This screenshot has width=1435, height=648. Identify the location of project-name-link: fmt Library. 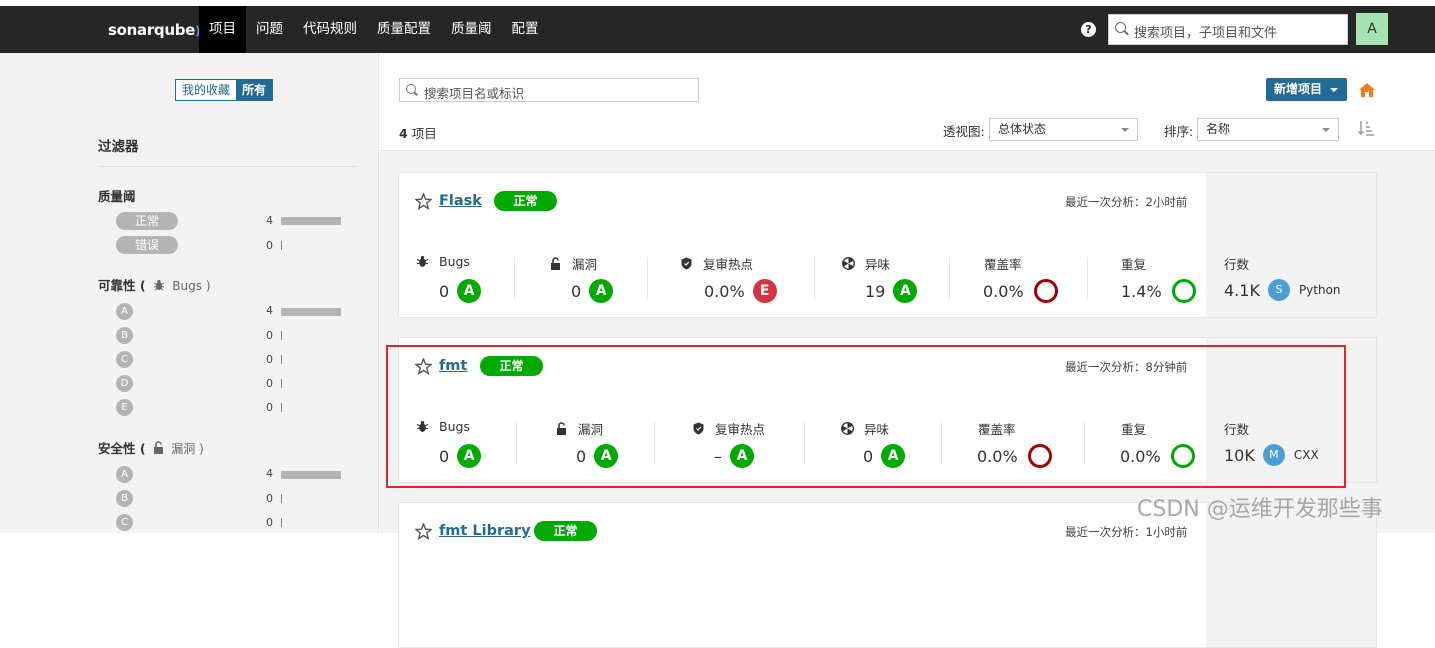
(485, 531).